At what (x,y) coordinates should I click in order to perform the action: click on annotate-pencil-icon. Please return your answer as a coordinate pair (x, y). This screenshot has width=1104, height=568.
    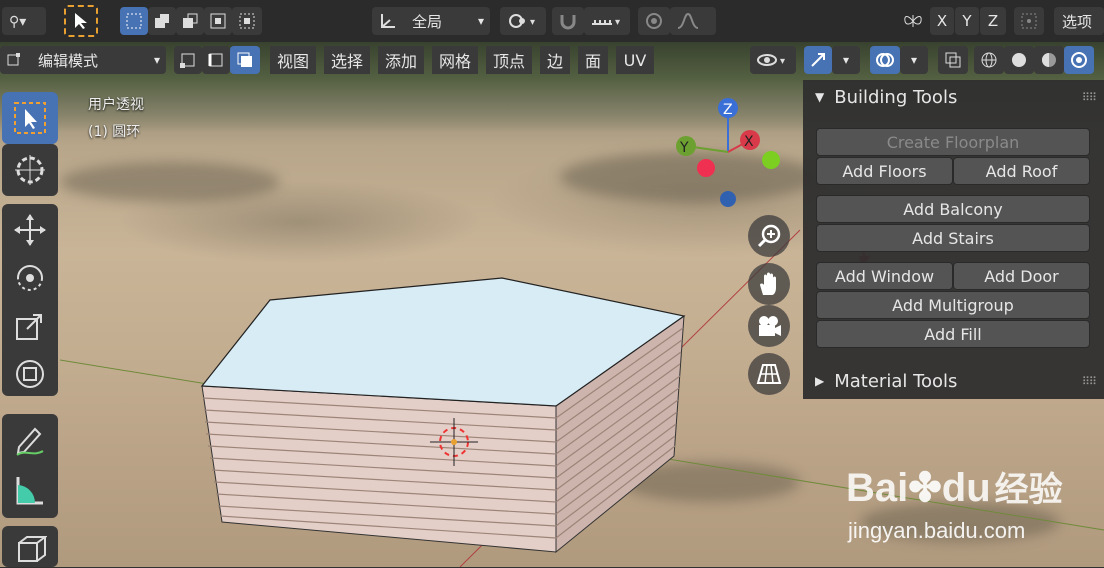
    Looking at the image, I should click on (30, 440).